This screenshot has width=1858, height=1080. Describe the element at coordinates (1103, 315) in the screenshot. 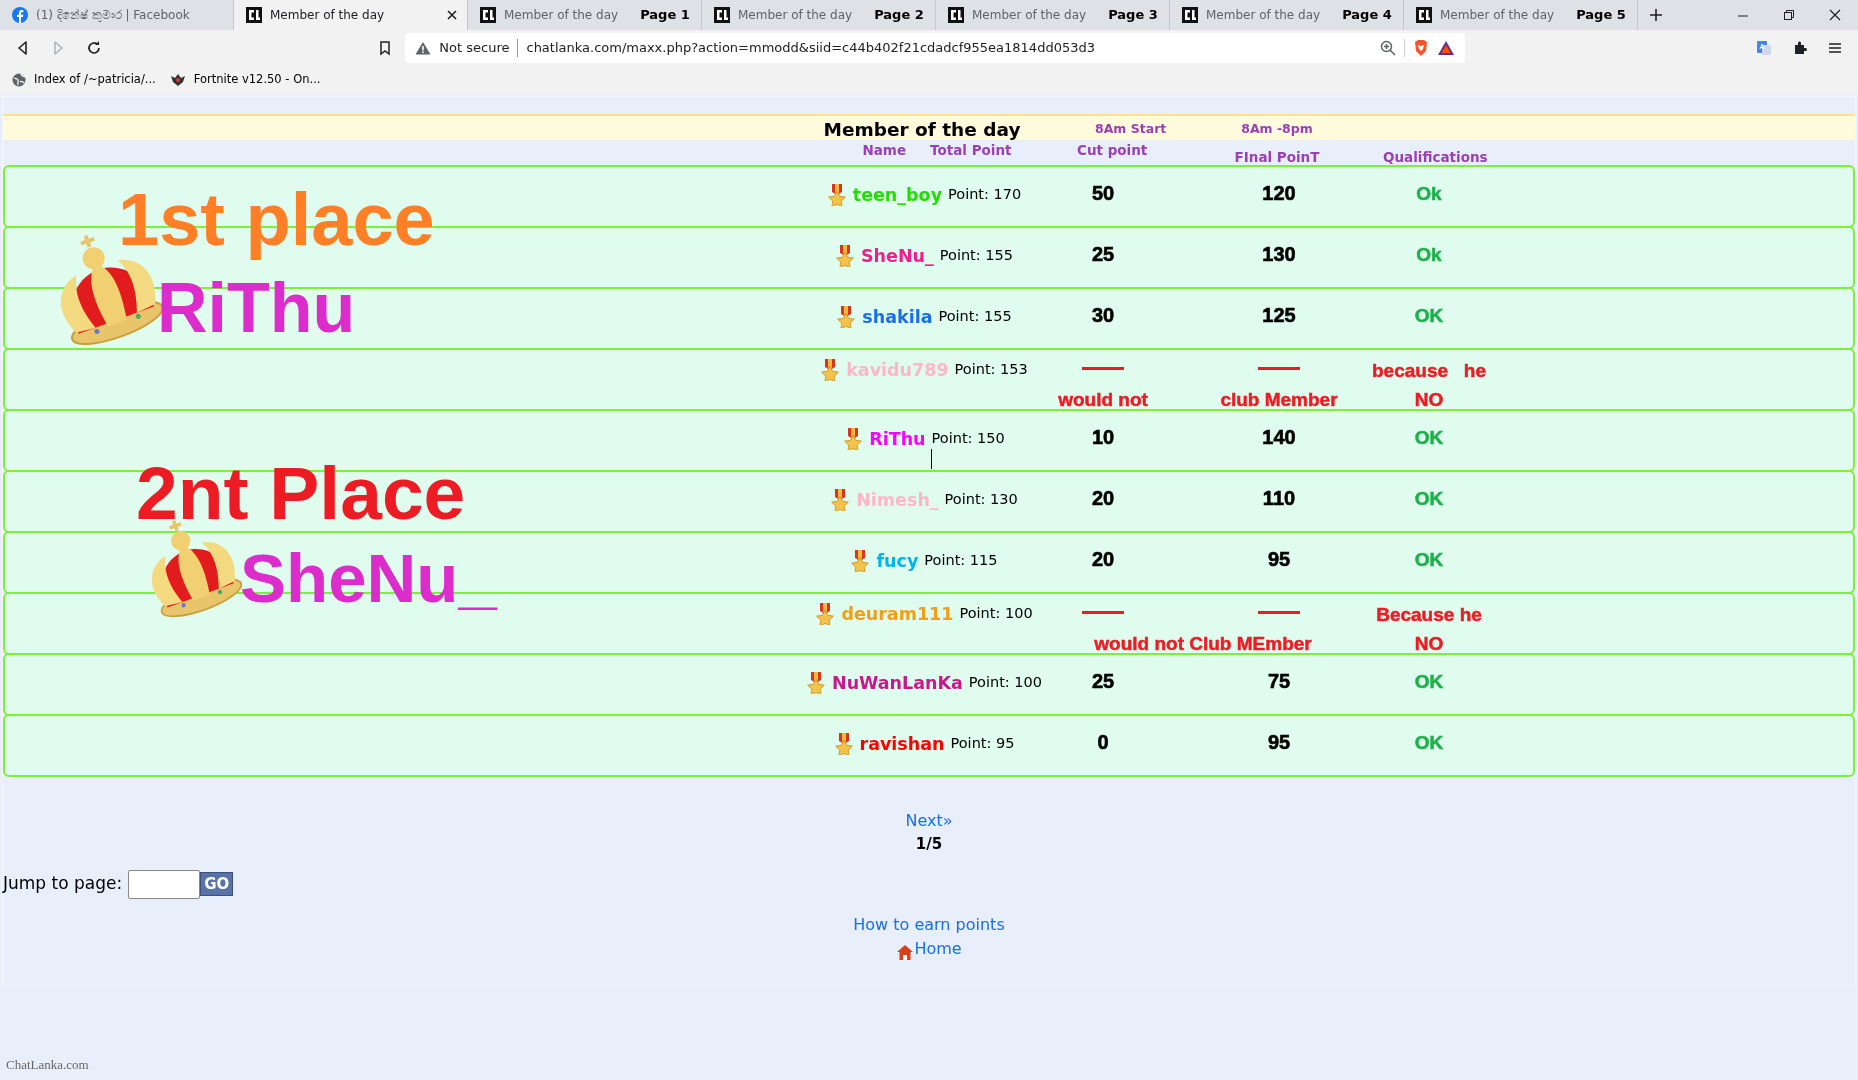

I see `cut-point: 30` at that location.